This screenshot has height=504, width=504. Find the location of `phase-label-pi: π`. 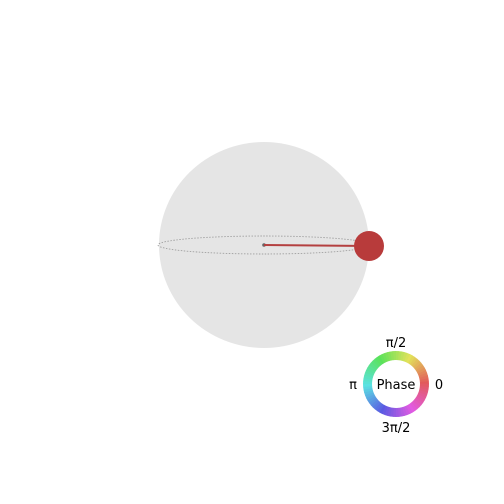

phase-label-pi: π is located at coordinates (353, 385).